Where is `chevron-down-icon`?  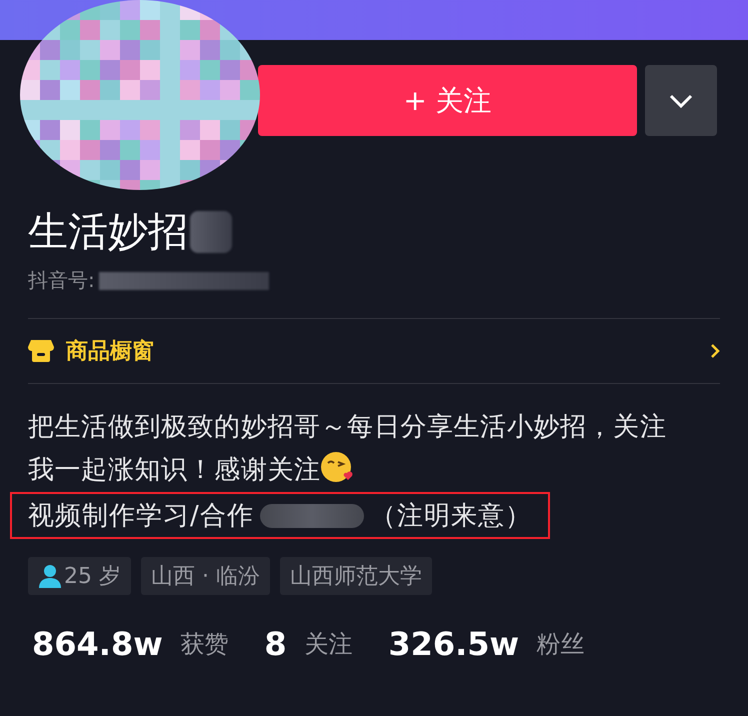 chevron-down-icon is located at coordinates (681, 101).